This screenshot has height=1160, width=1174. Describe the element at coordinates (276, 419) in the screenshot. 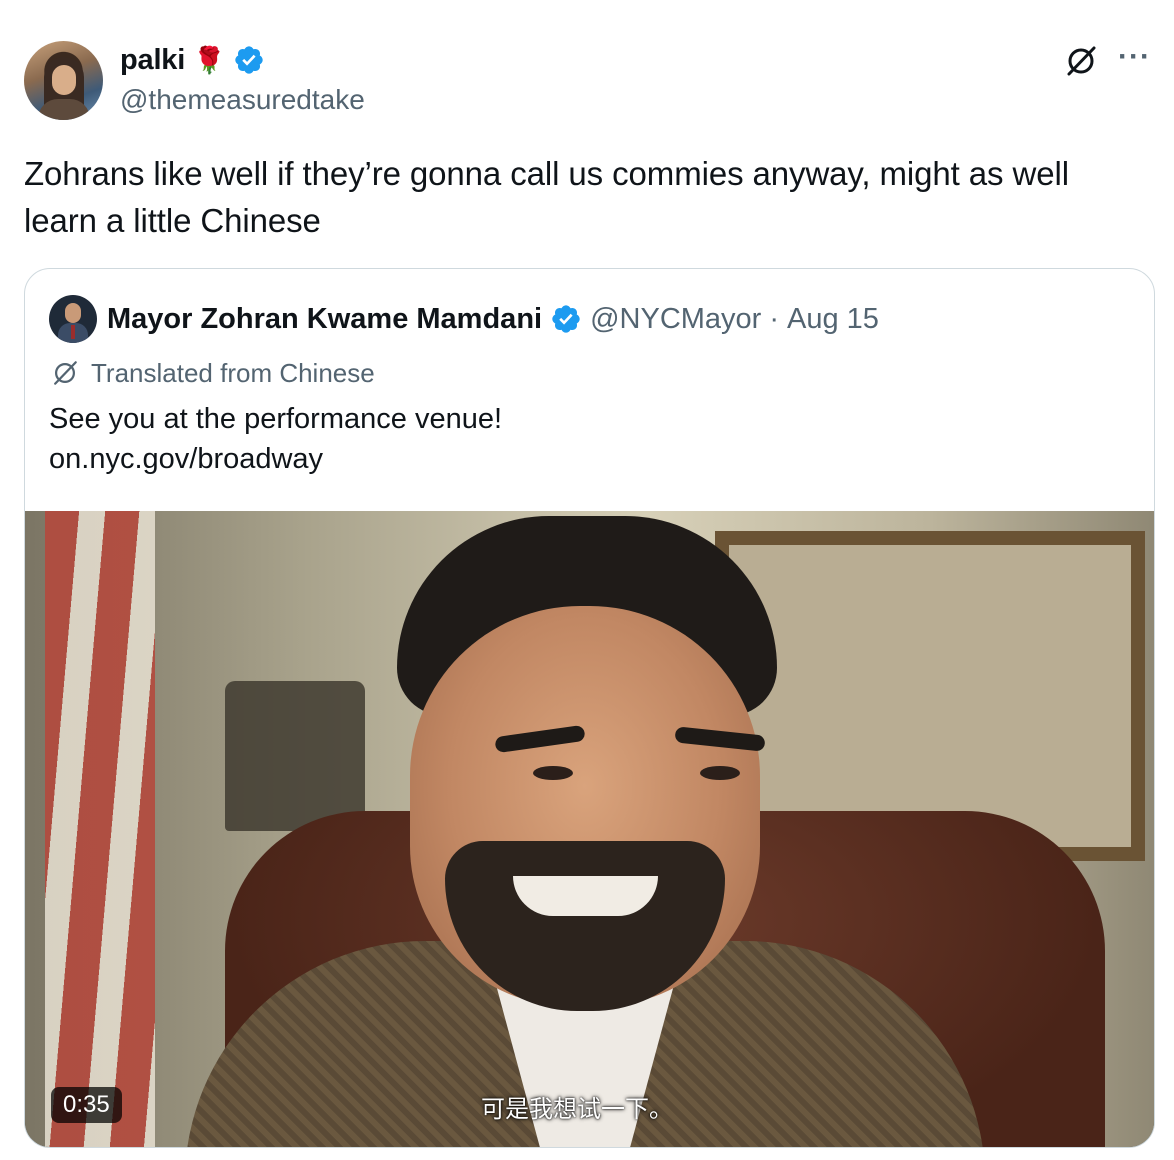

I see `quoted-text-line: See you at the performance venue!` at that location.